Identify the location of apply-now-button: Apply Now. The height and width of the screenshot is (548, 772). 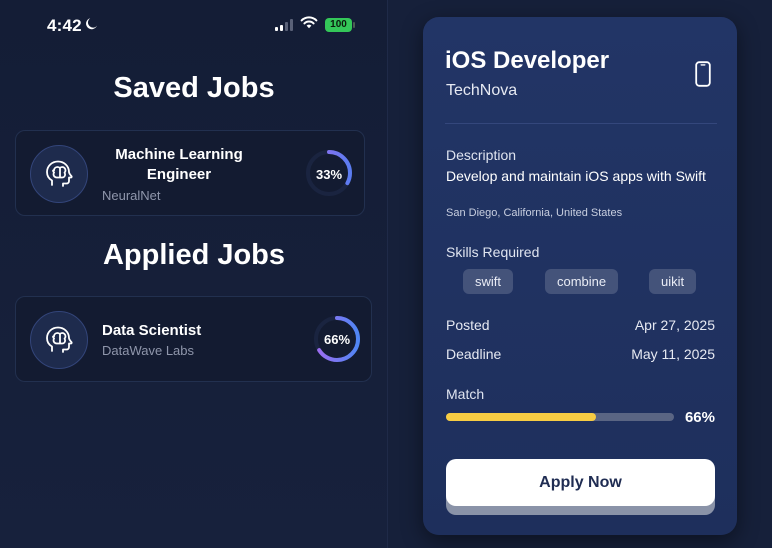
(580, 482).